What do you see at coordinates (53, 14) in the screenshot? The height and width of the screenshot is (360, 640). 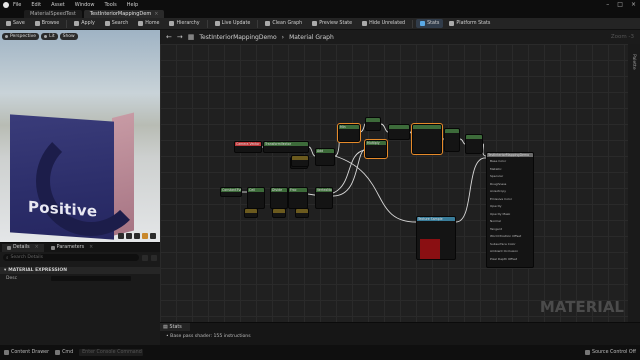 I see `tab-material-speed-test: MaterialSpeedTest` at bounding box center [53, 14].